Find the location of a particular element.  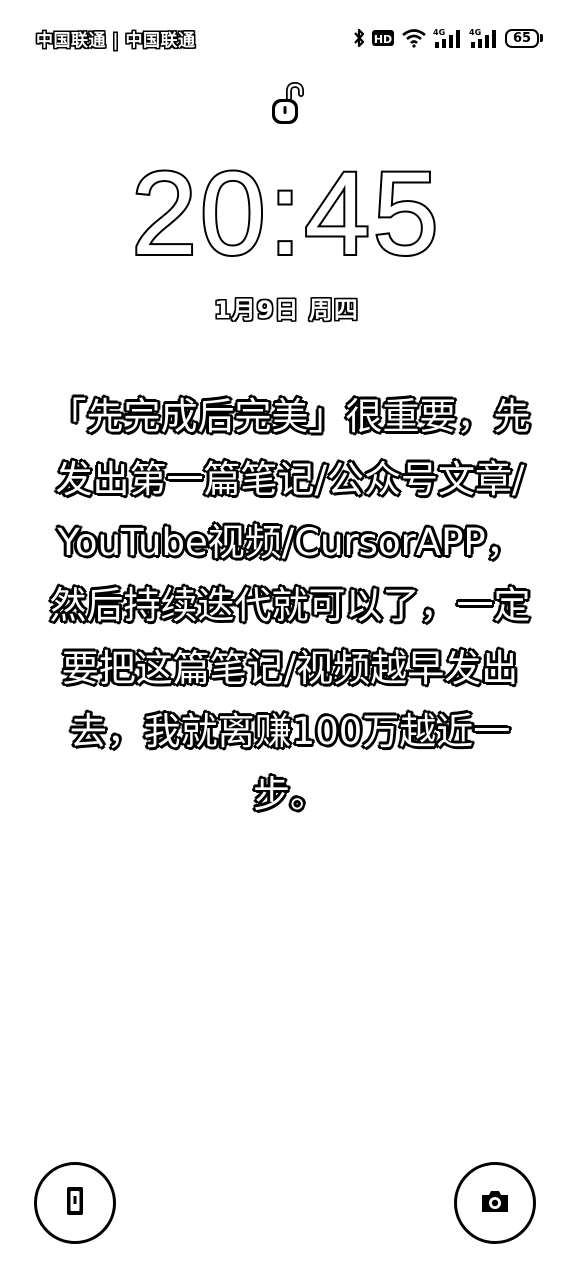

camera-button is located at coordinates (495, 1203).